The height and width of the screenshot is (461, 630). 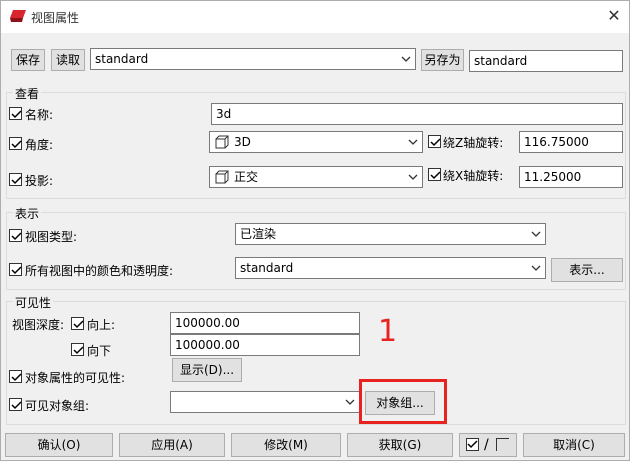 What do you see at coordinates (101, 325) in the screenshot?
I see `up-label: 向上:` at bounding box center [101, 325].